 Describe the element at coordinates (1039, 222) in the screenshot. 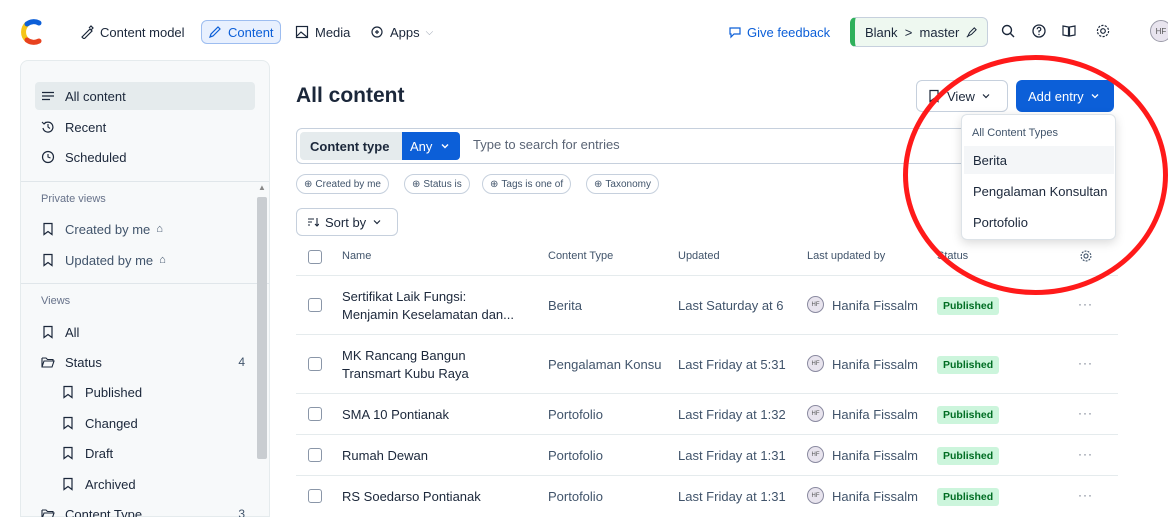

I see `dropdown-item-portofolio: Portofolio` at that location.